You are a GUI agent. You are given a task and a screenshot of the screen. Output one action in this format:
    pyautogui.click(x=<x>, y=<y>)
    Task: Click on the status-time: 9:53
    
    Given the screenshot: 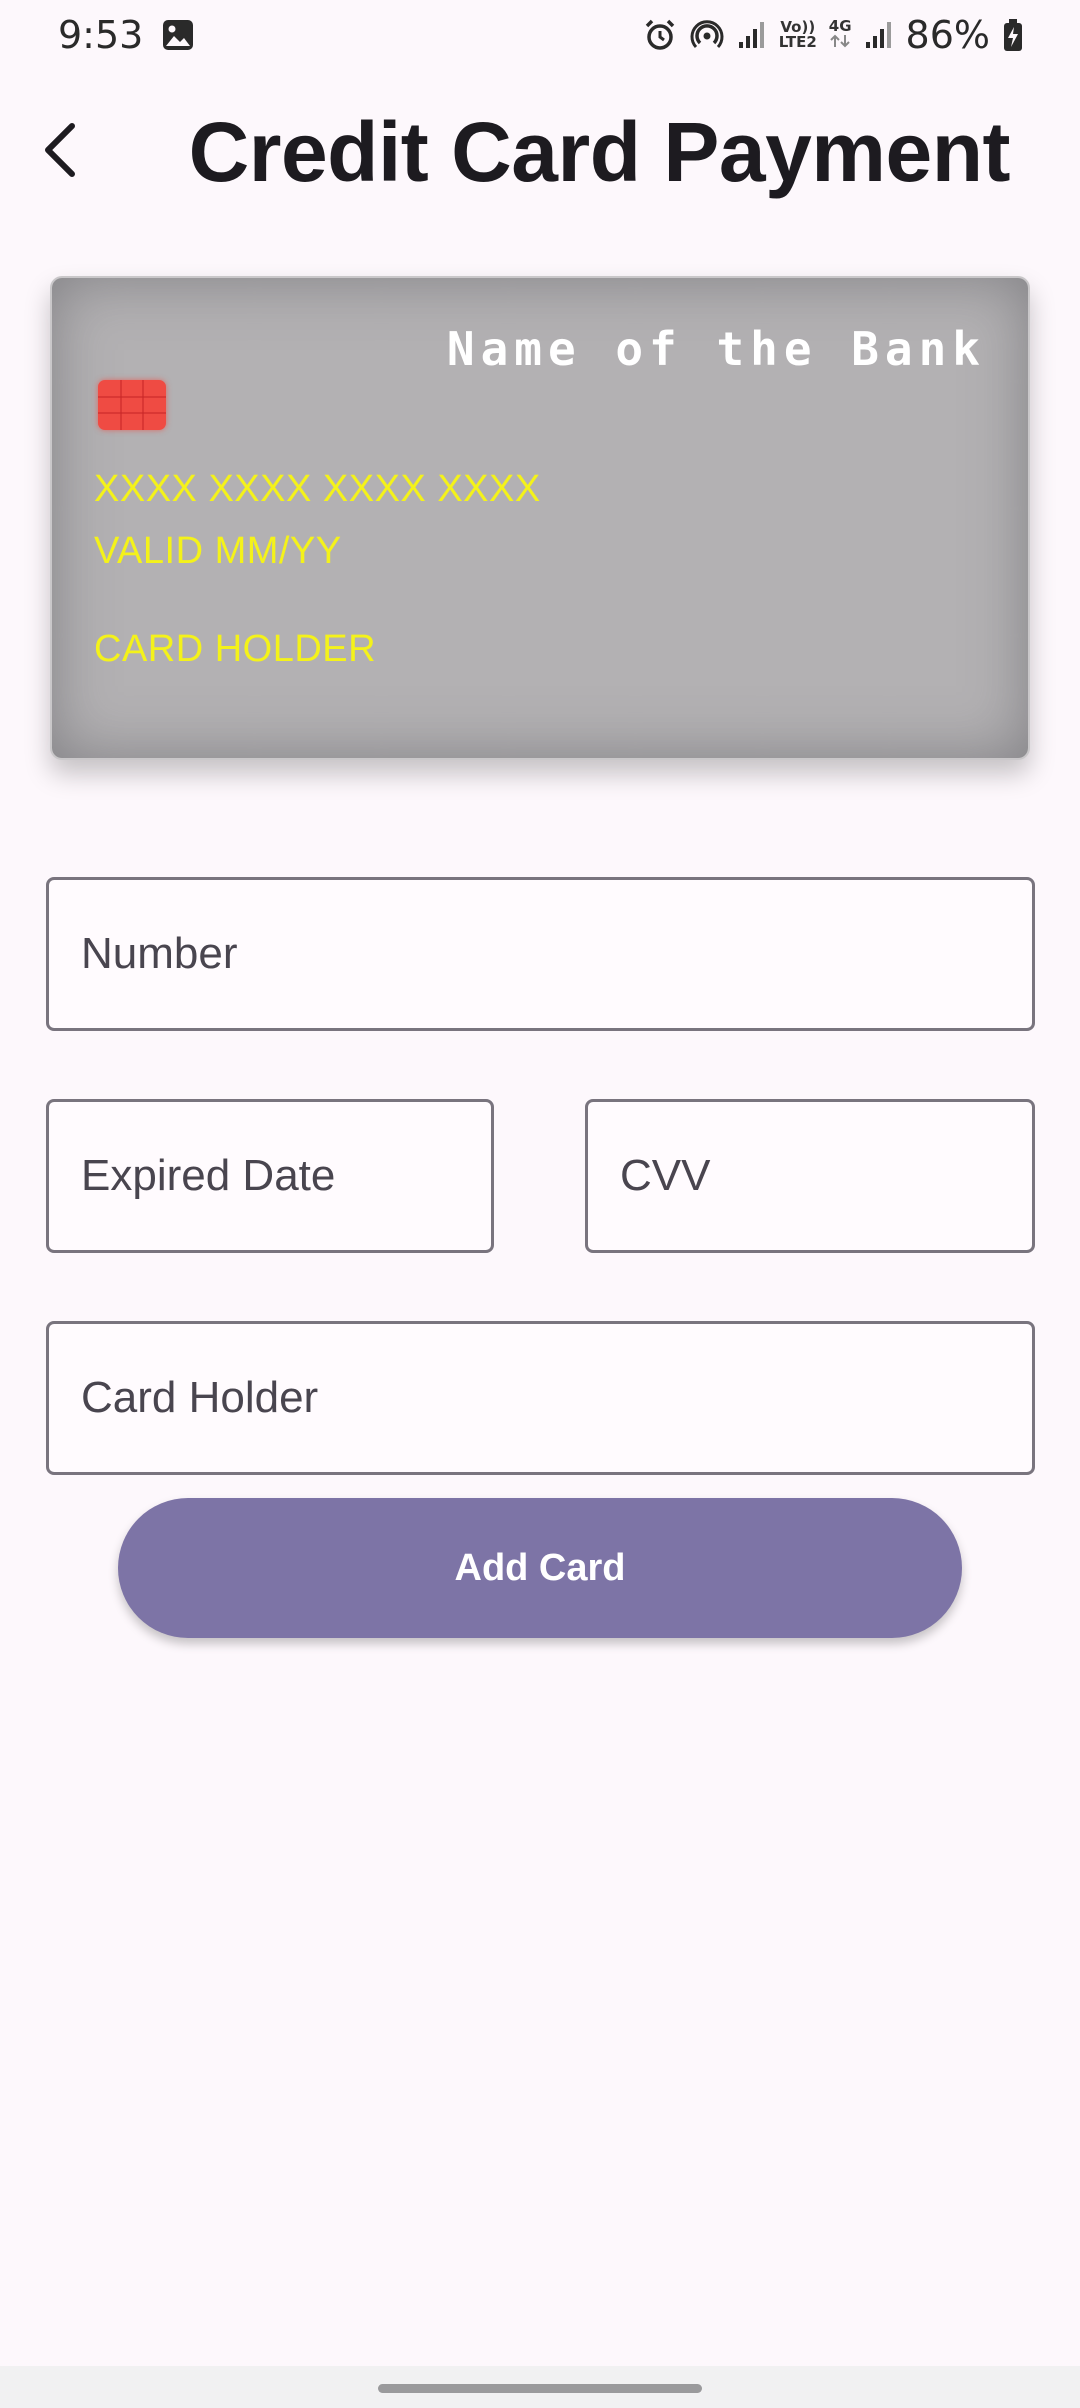 What is the action you would take?
    pyautogui.click(x=101, y=35)
    